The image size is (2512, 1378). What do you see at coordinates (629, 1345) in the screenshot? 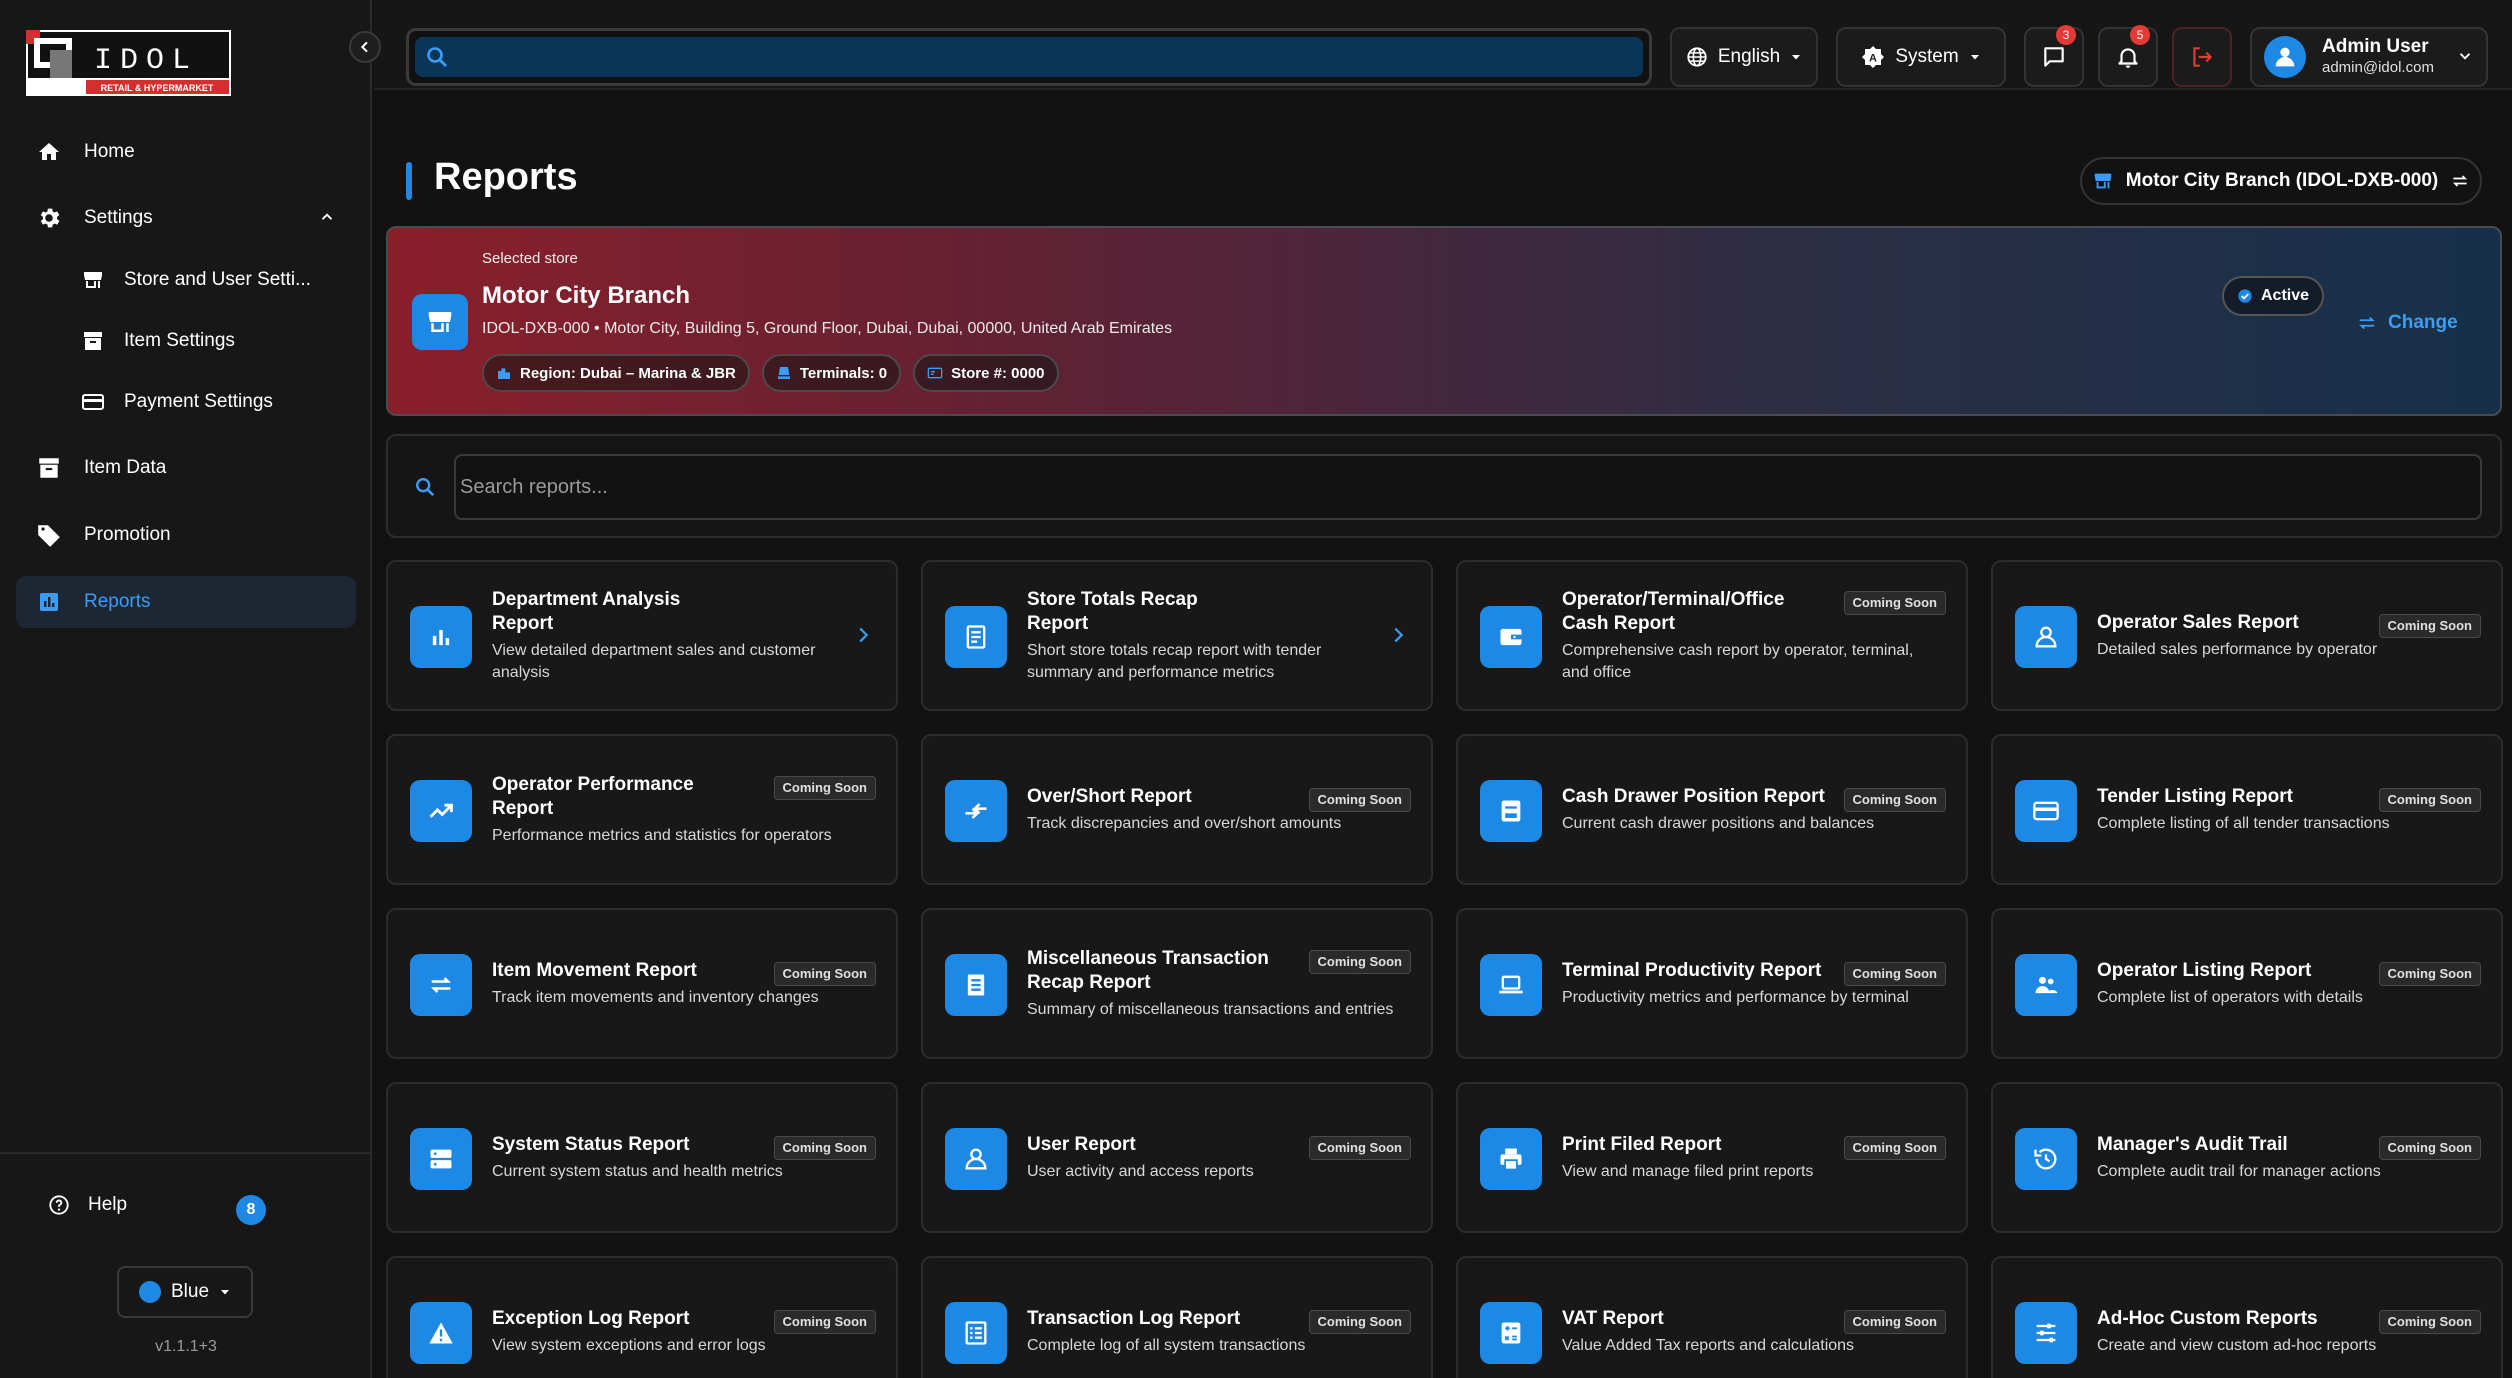
I see `report-description: View system exceptions and error logs` at bounding box center [629, 1345].